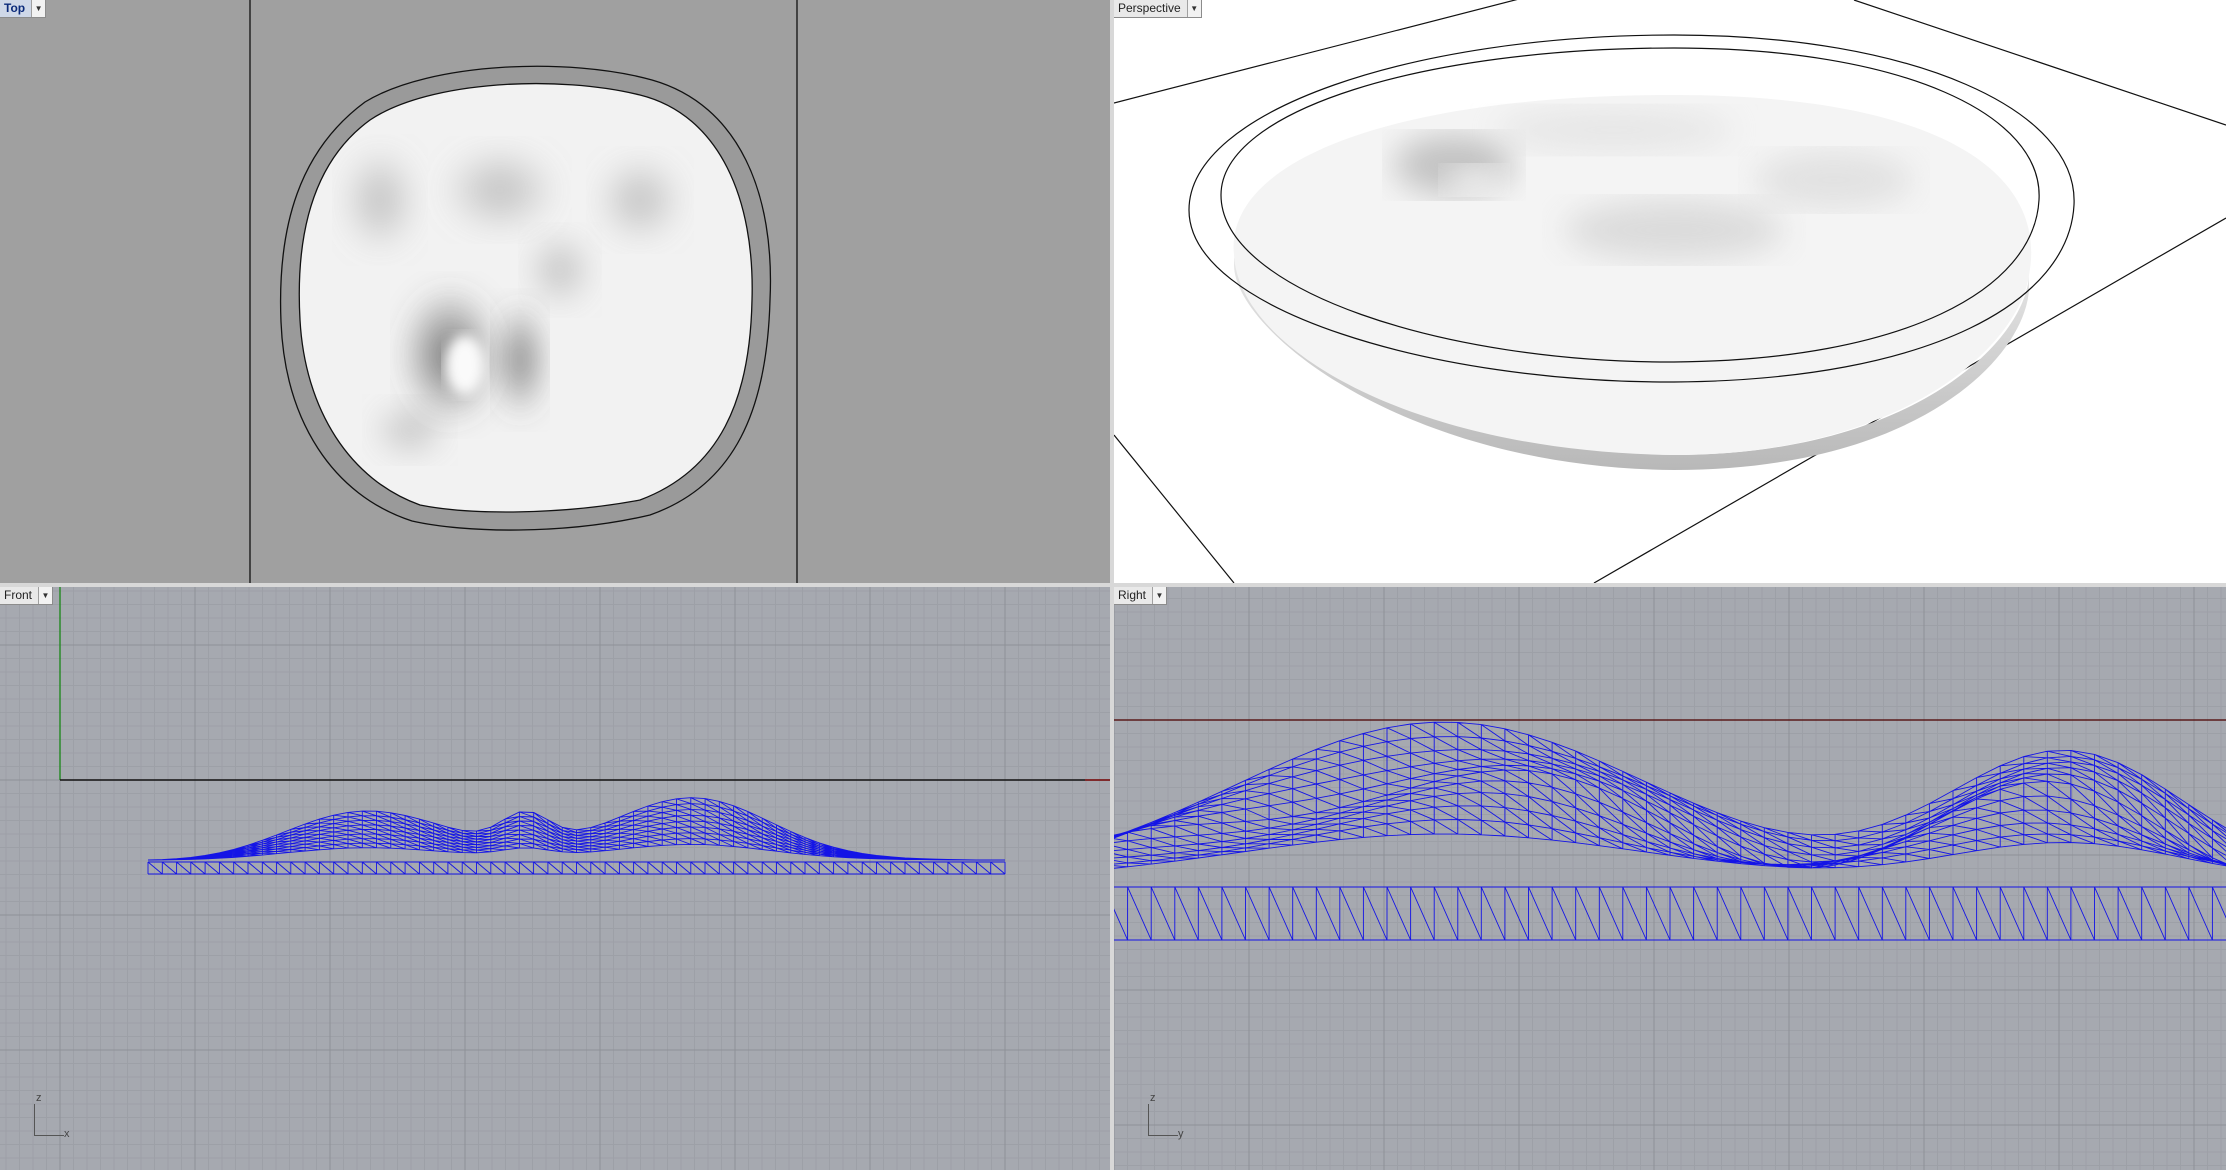 Image resolution: width=2226 pixels, height=1170 pixels. I want to click on viewport-title: Right, so click(1133, 595).